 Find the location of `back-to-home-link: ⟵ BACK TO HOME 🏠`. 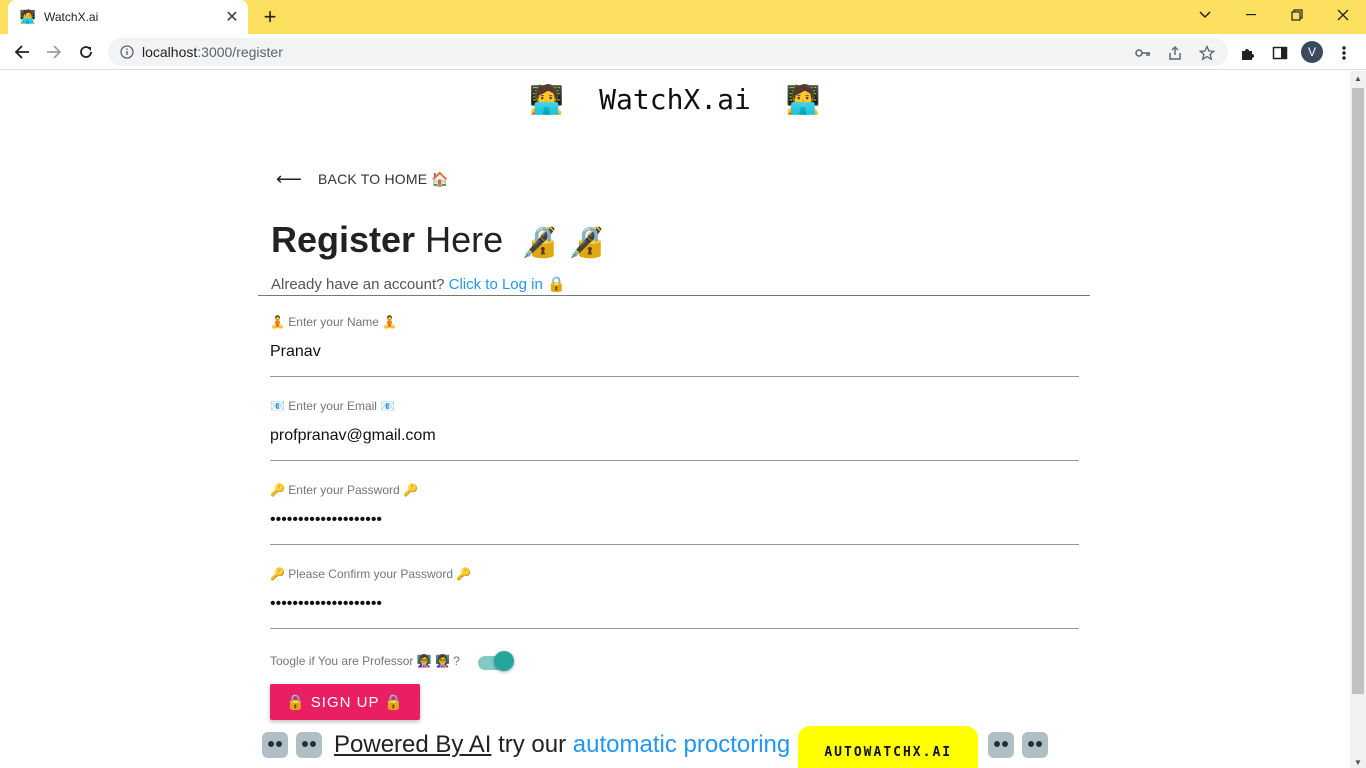

back-to-home-link: ⟵ BACK TO HOME 🏠 is located at coordinates (362, 179).